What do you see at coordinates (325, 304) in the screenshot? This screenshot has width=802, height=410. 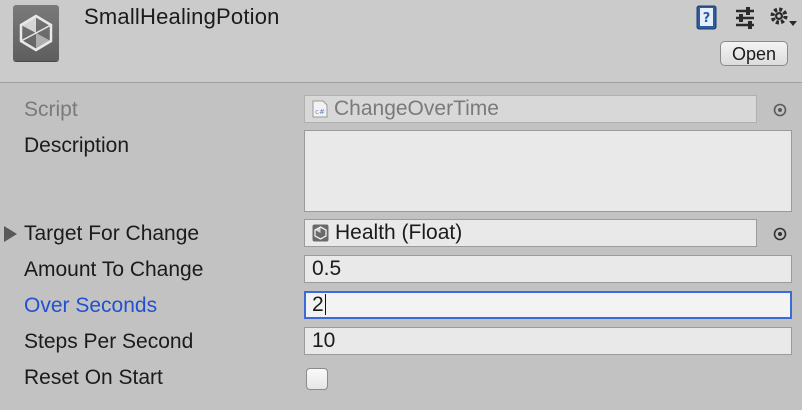 I see `text-caret` at bounding box center [325, 304].